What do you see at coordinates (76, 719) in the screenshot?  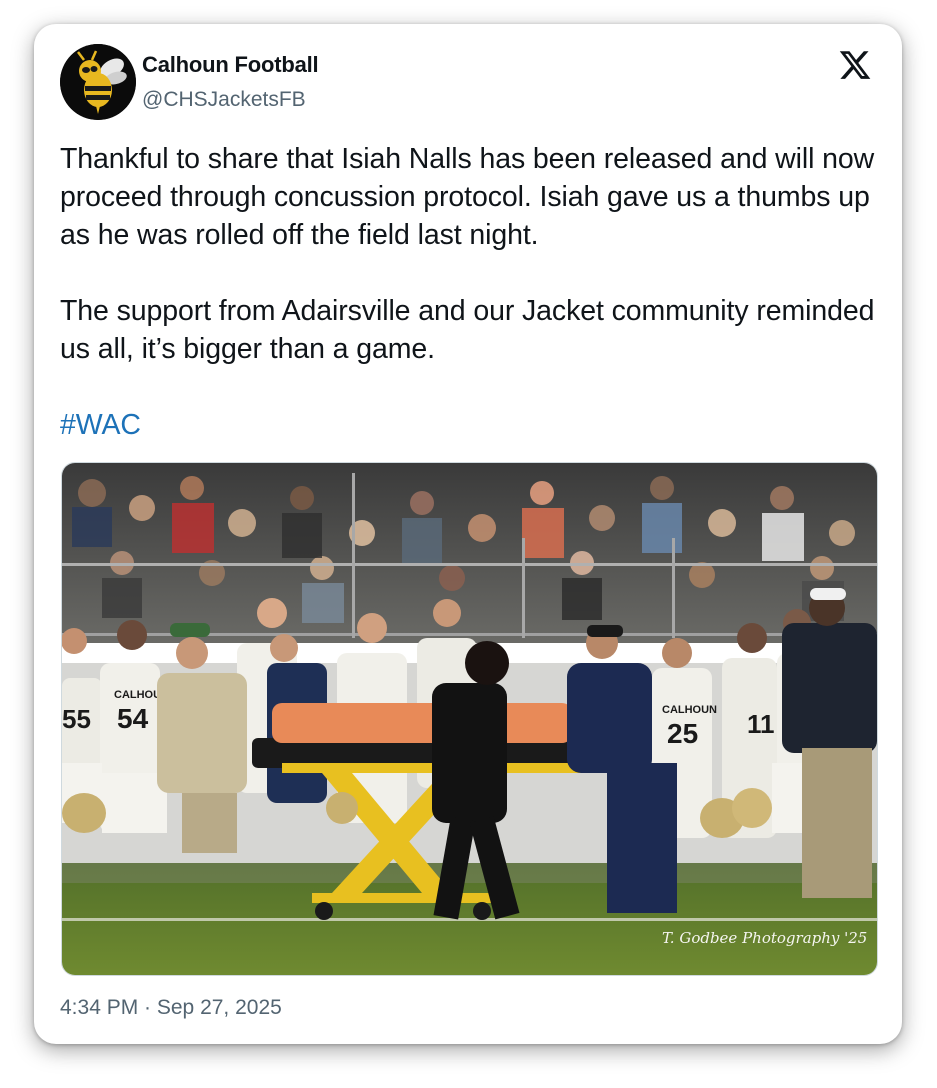 I see `jersey-text: 55` at bounding box center [76, 719].